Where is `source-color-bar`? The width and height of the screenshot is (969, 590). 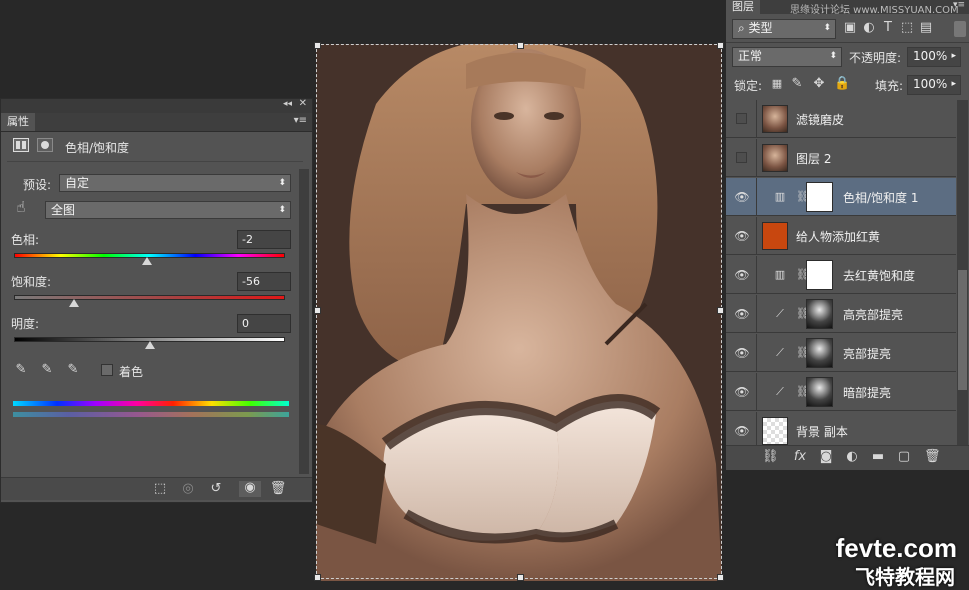
source-color-bar is located at coordinates (151, 403).